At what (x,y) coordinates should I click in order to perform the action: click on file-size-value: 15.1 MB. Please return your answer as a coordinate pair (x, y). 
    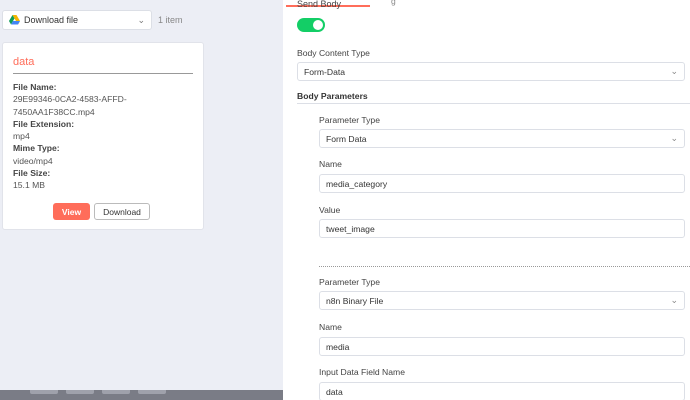
    Looking at the image, I should click on (29, 185).